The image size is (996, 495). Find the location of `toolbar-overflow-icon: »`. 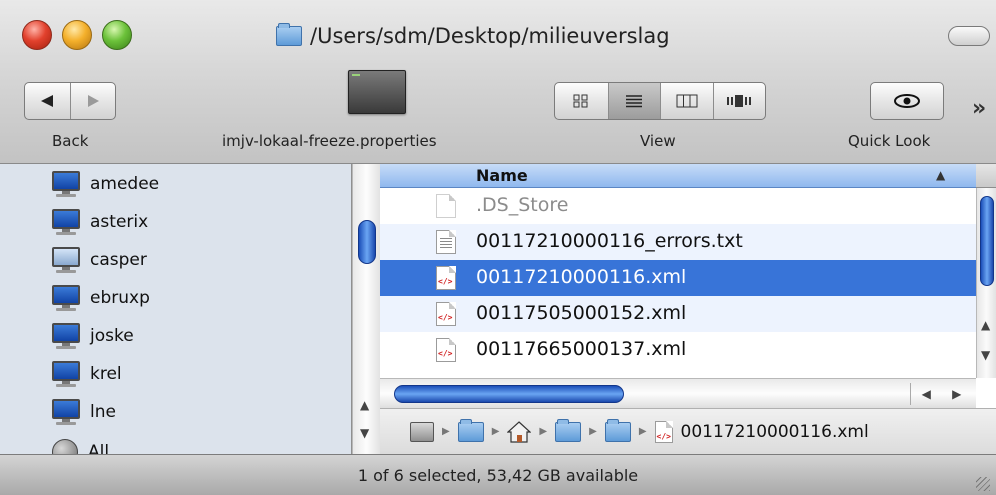

toolbar-overflow-icon: » is located at coordinates (979, 108).